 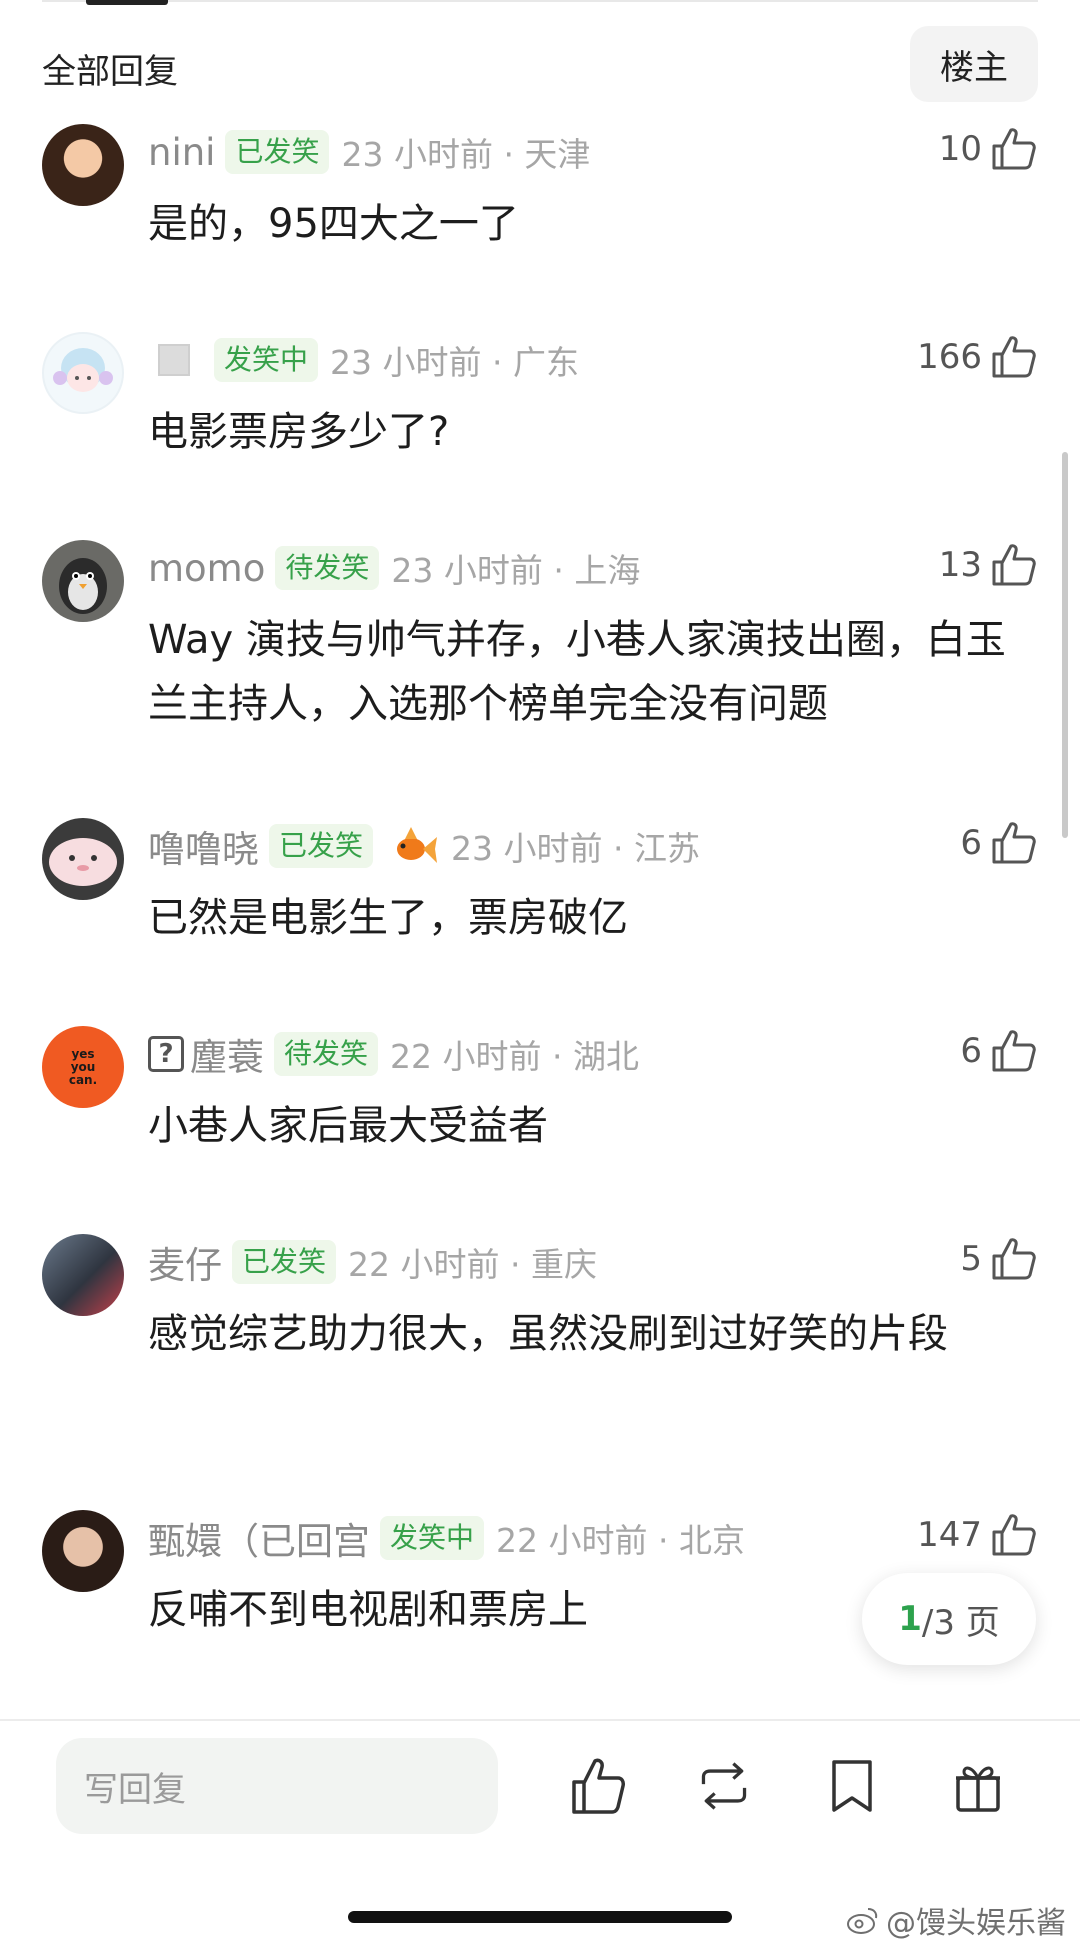 I want to click on home-indicator, so click(x=540, y=1917).